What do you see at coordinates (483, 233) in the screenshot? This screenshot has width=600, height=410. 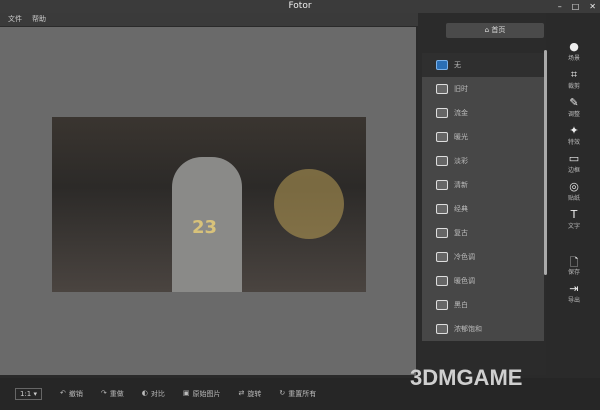 I see `filter-item: 复古` at bounding box center [483, 233].